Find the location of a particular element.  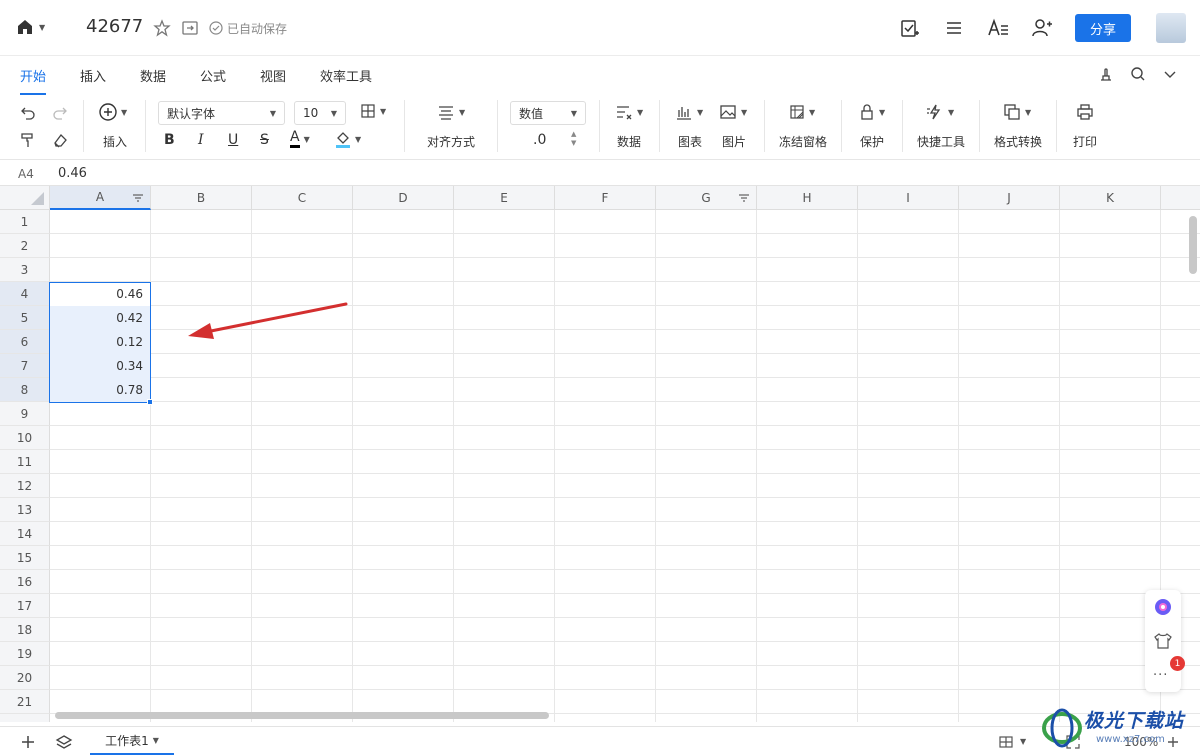

borders-button: ▼ is located at coordinates (373, 111).